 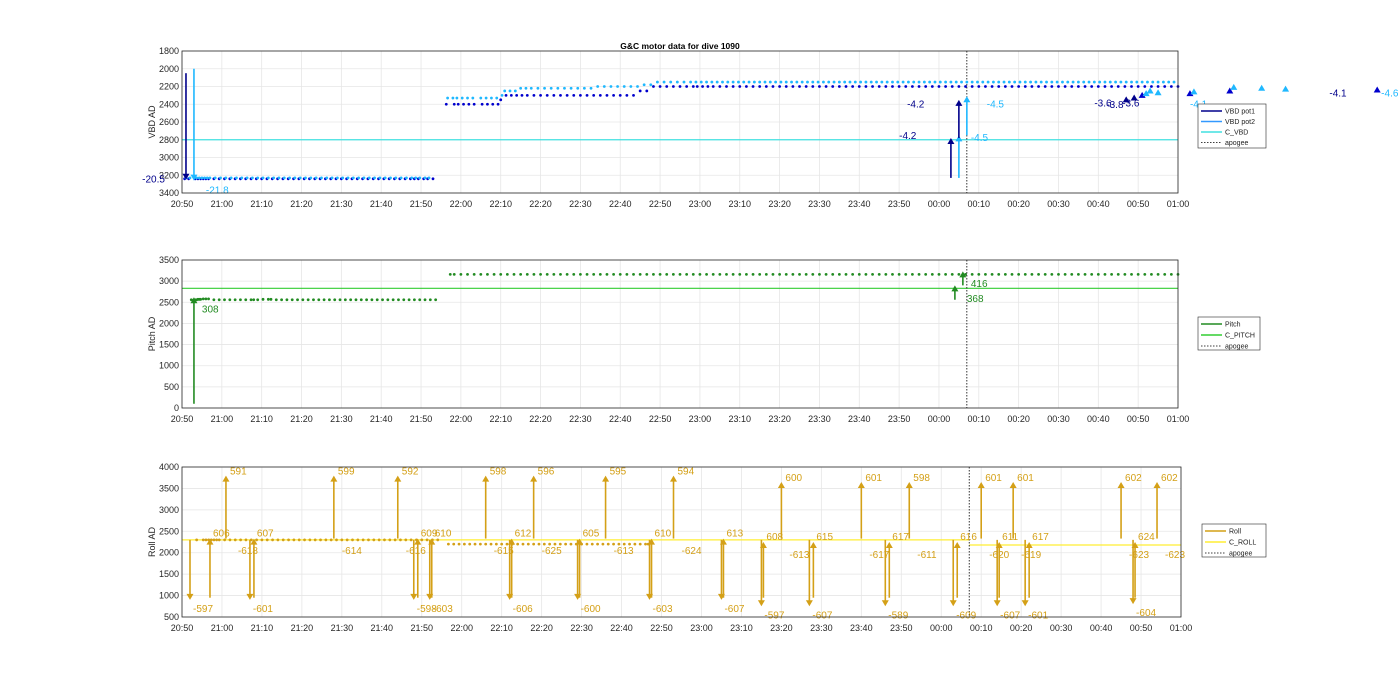 What do you see at coordinates (222, 419) in the screenshot?
I see `x-tick-label: 21:00` at bounding box center [222, 419].